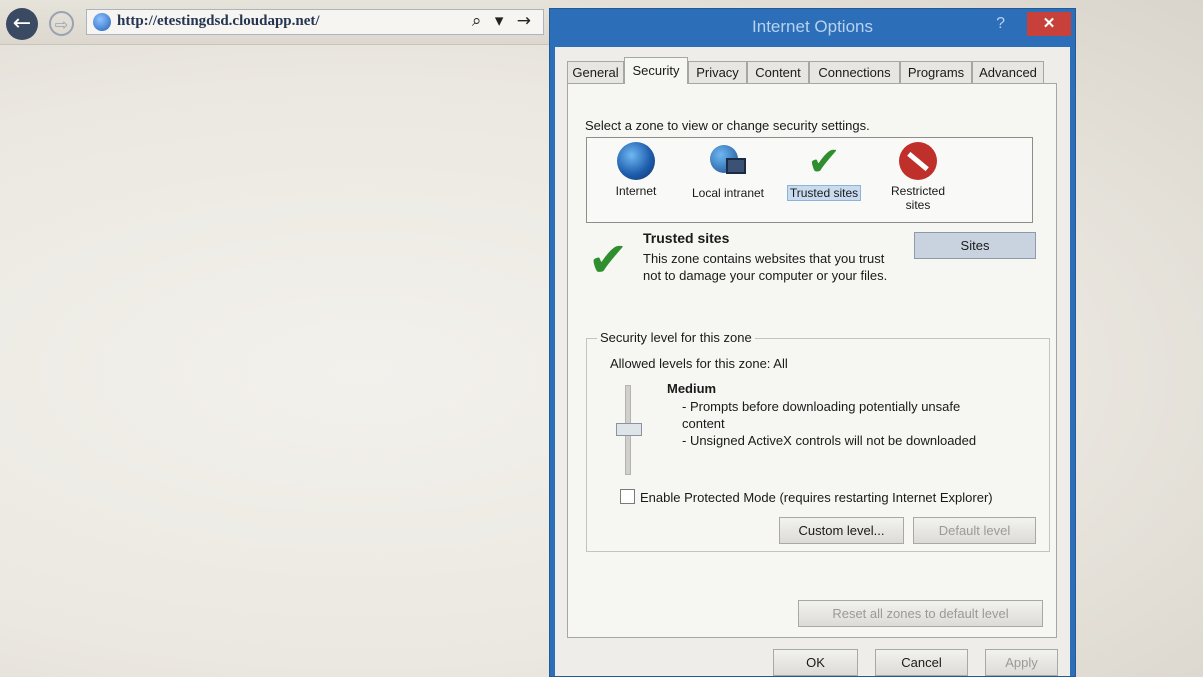  Describe the element at coordinates (61, 23) in the screenshot. I see `forward-button: ⇨` at that location.